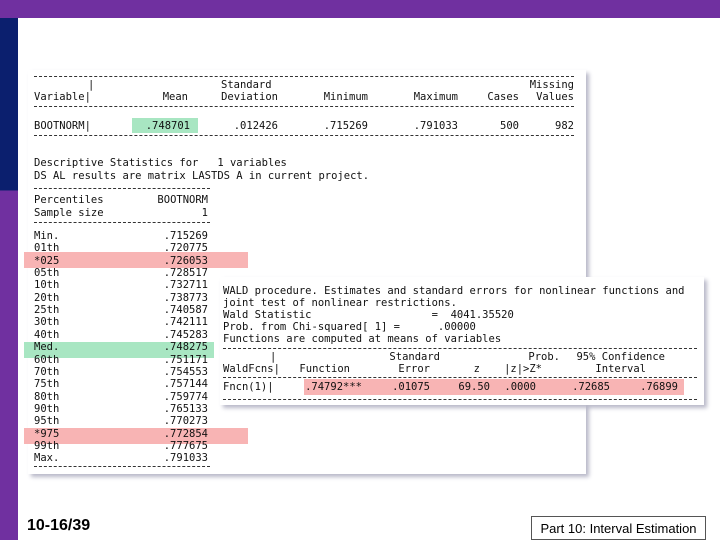 Image resolution: width=720 pixels, height=540 pixels. What do you see at coordinates (460, 348) in the screenshot?
I see `wald-rule-top` at bounding box center [460, 348].